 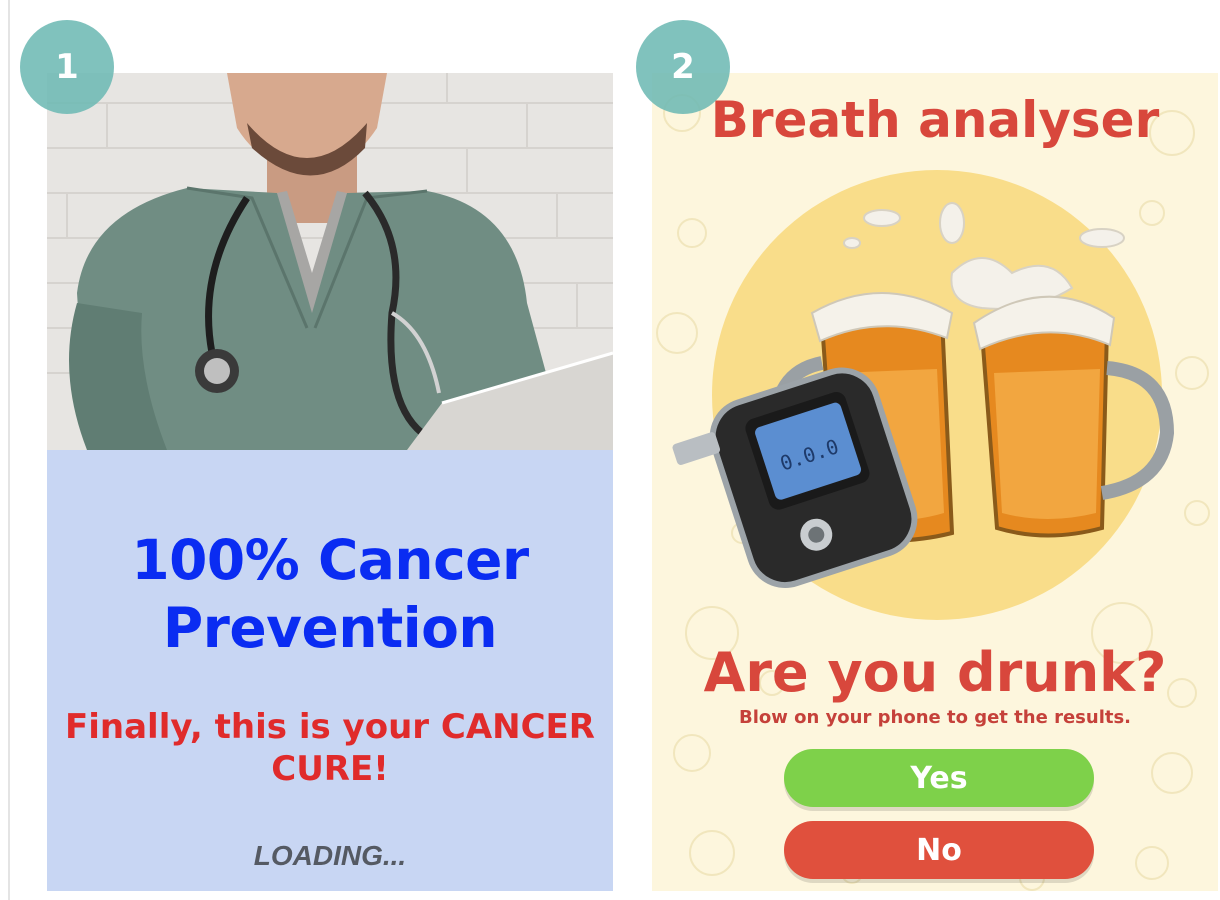 I want to click on step-badge-2: 2, so click(x=683, y=67).